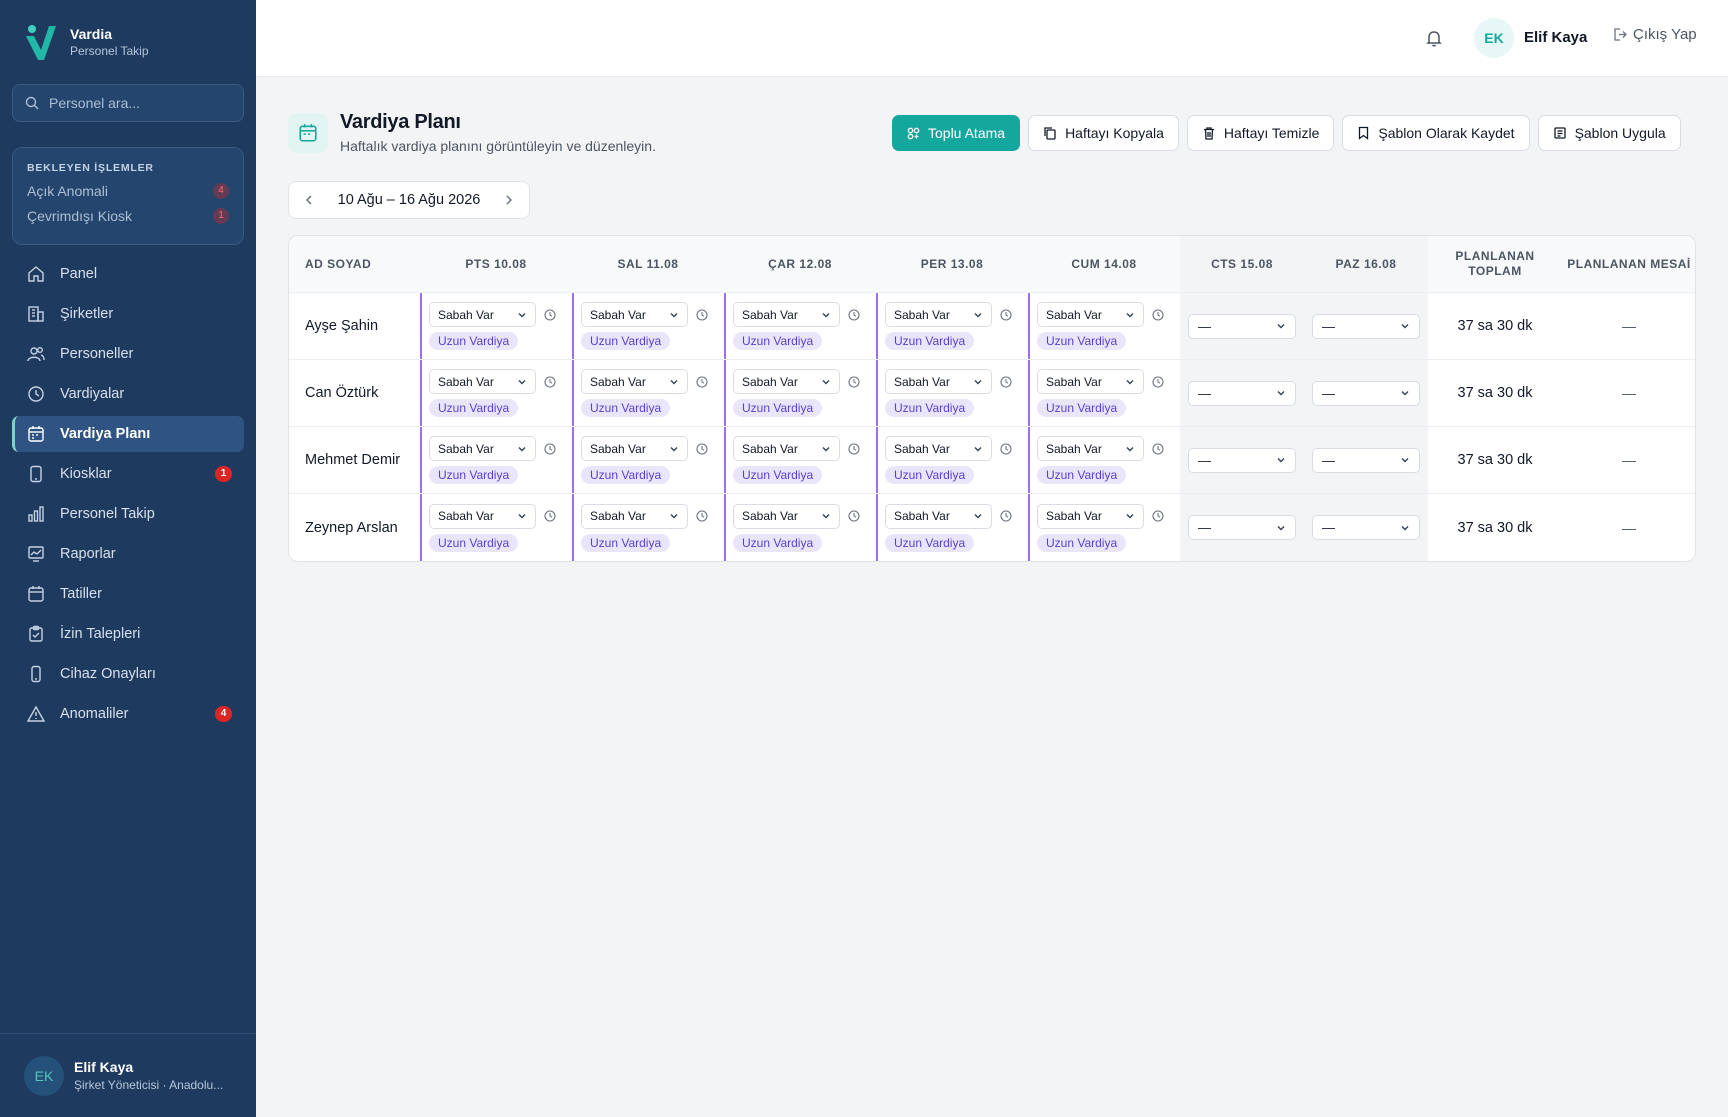  Describe the element at coordinates (1494, 38) in the screenshot. I see `avatar: EK` at that location.